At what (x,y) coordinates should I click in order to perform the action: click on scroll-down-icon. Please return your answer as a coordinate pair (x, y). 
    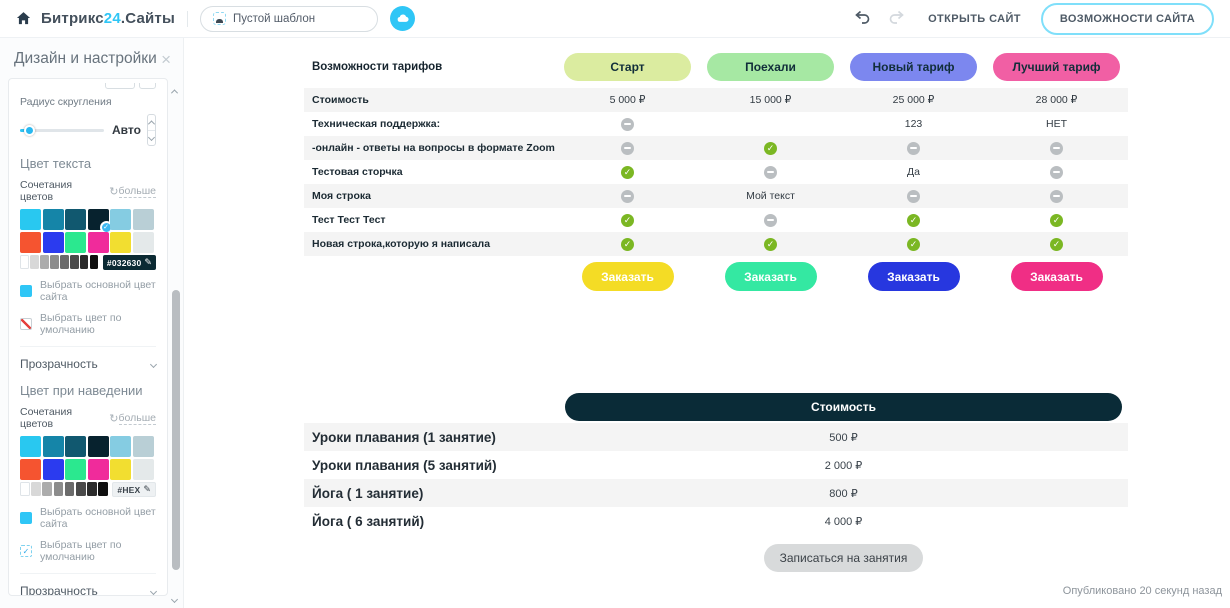
    Looking at the image, I should click on (174, 597).